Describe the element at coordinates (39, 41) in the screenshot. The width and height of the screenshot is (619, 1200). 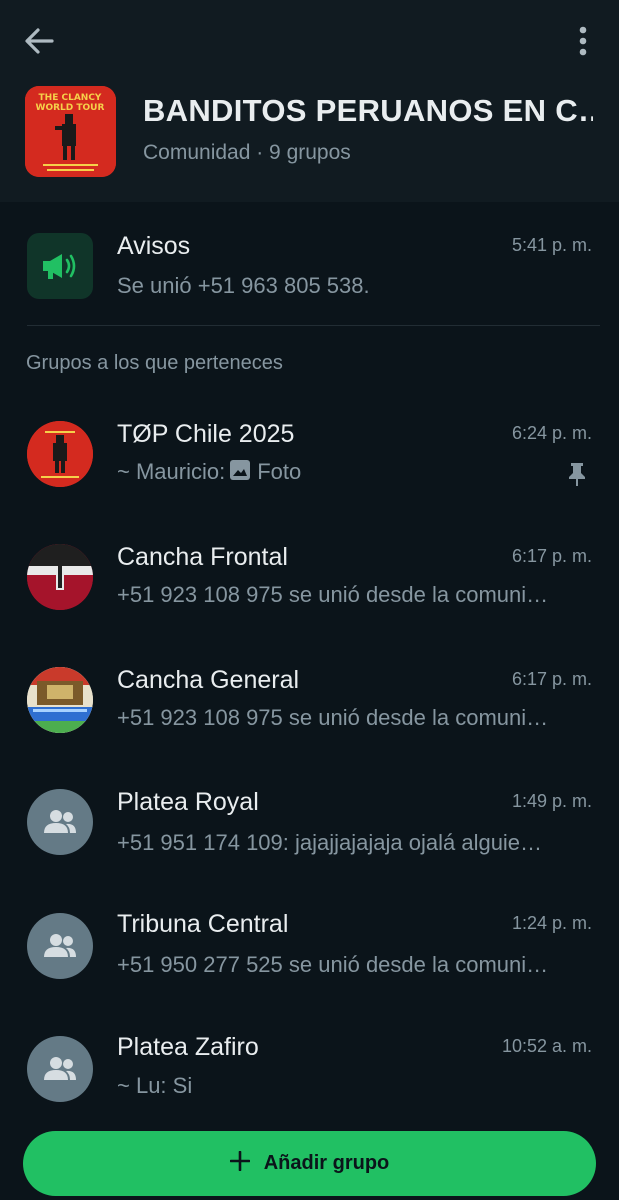
I see `back-arrow-icon` at that location.